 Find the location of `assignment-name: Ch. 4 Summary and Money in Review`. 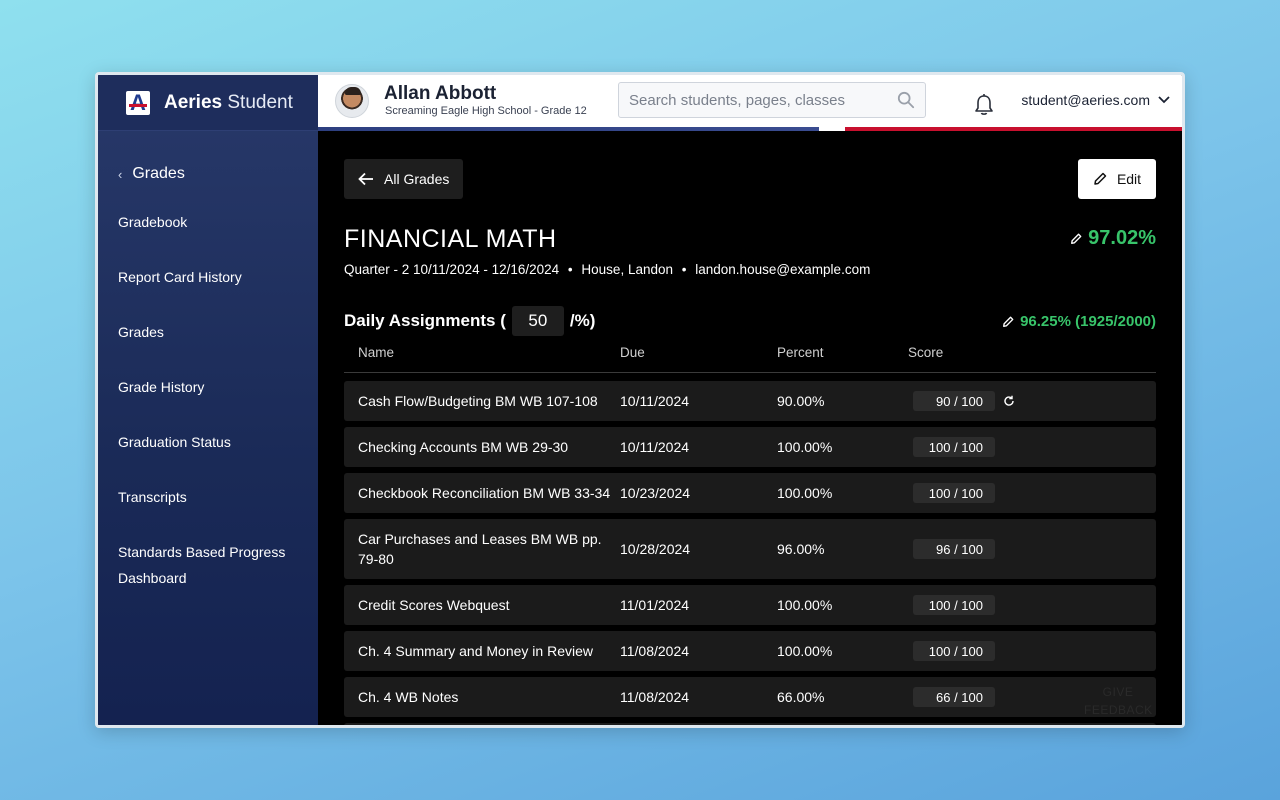

assignment-name: Ch. 4 Summary and Money in Review is located at coordinates (475, 651).